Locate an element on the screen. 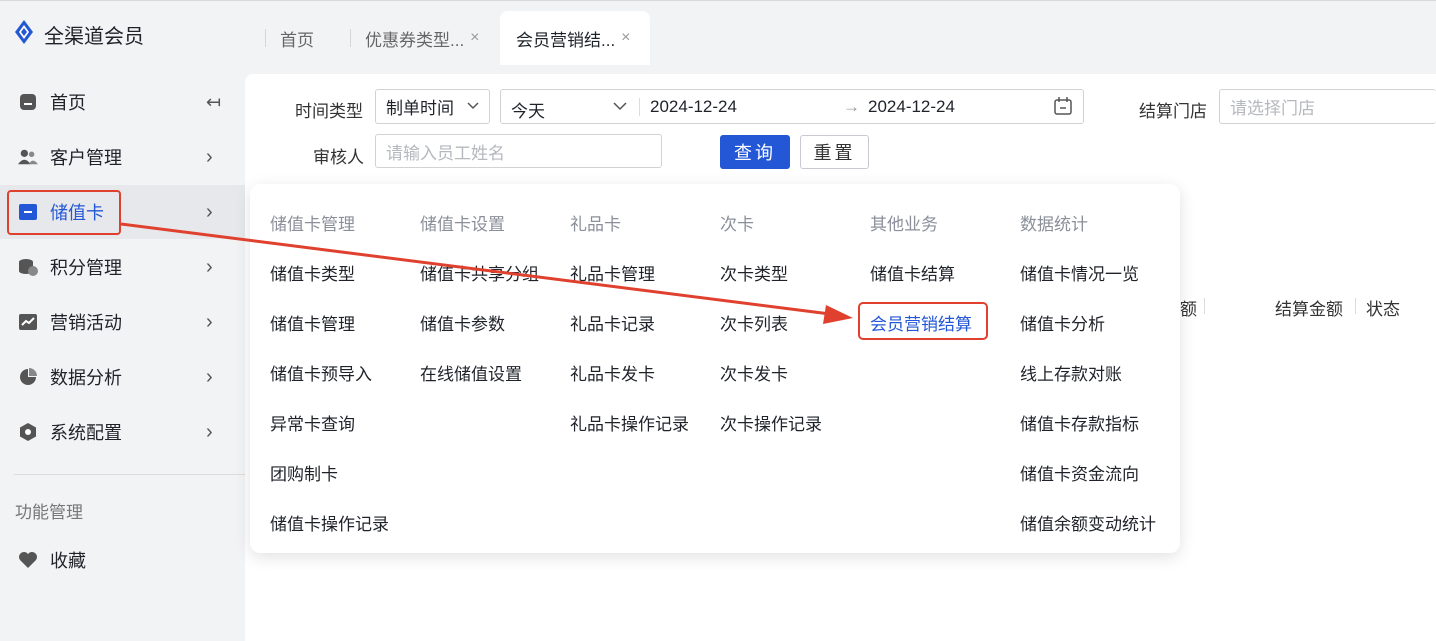 The image size is (1436, 641). menu-item: 次卡列表 is located at coordinates (754, 322).